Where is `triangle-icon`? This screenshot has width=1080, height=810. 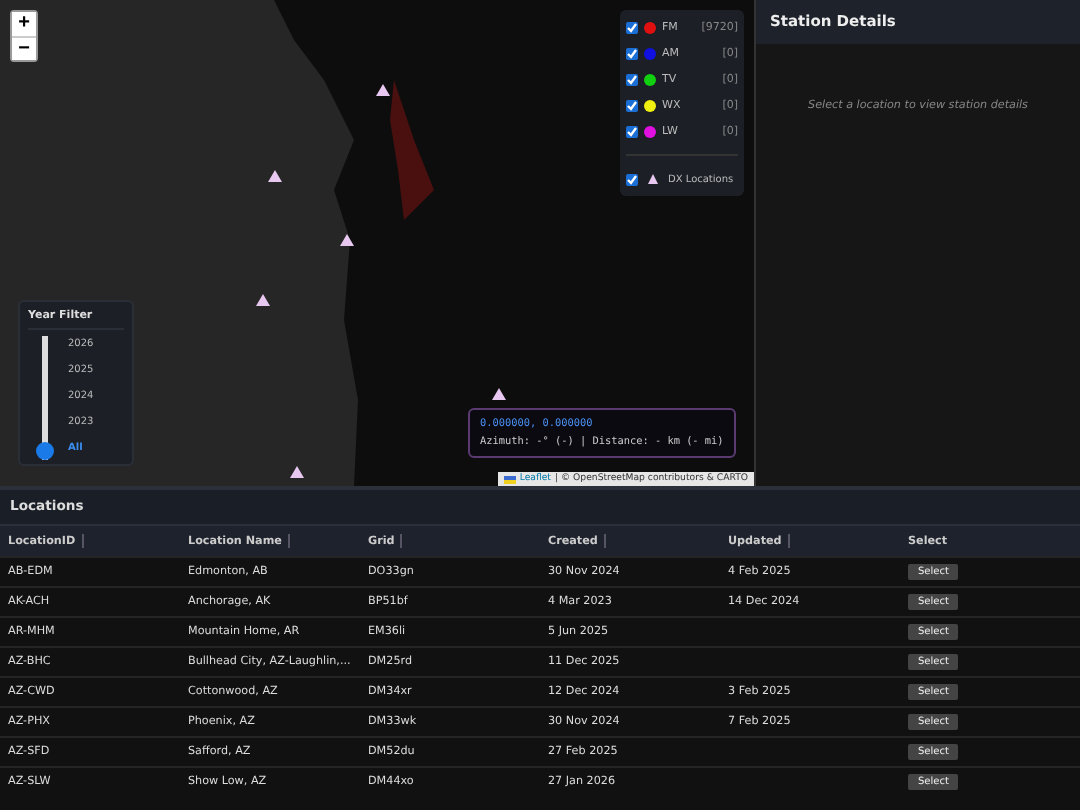
triangle-icon is located at coordinates (653, 179).